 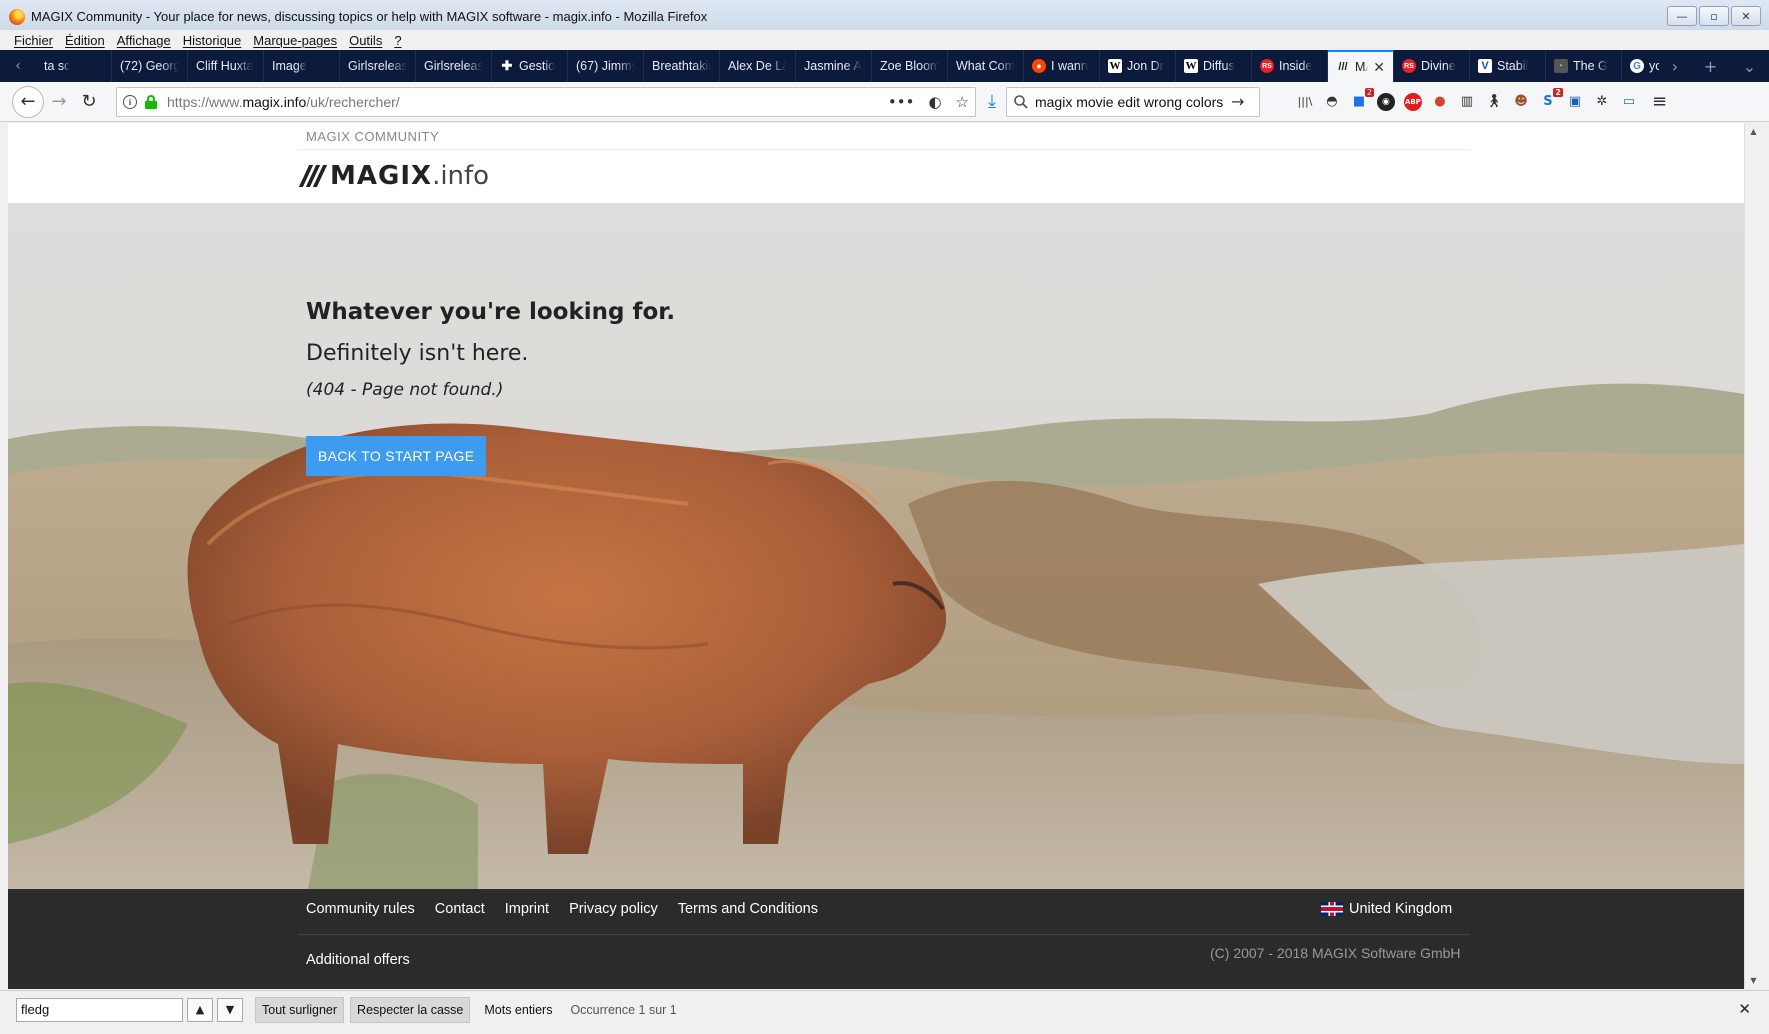 I want to click on page-scrollbar: ▲ ▼, so click(x=1752, y=556).